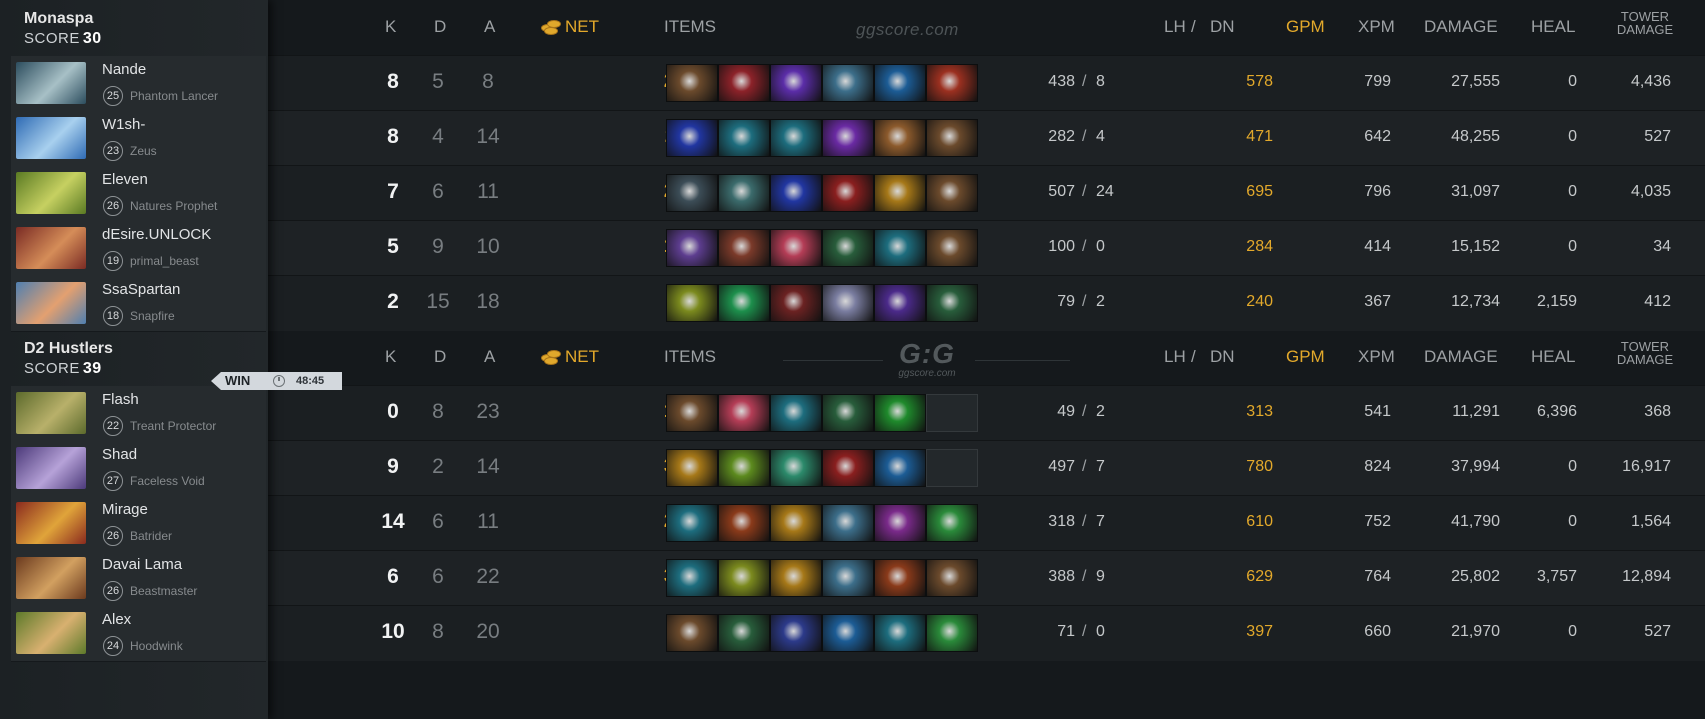 The width and height of the screenshot is (1705, 719). I want to click on hero-level-badge: 26, so click(113, 591).